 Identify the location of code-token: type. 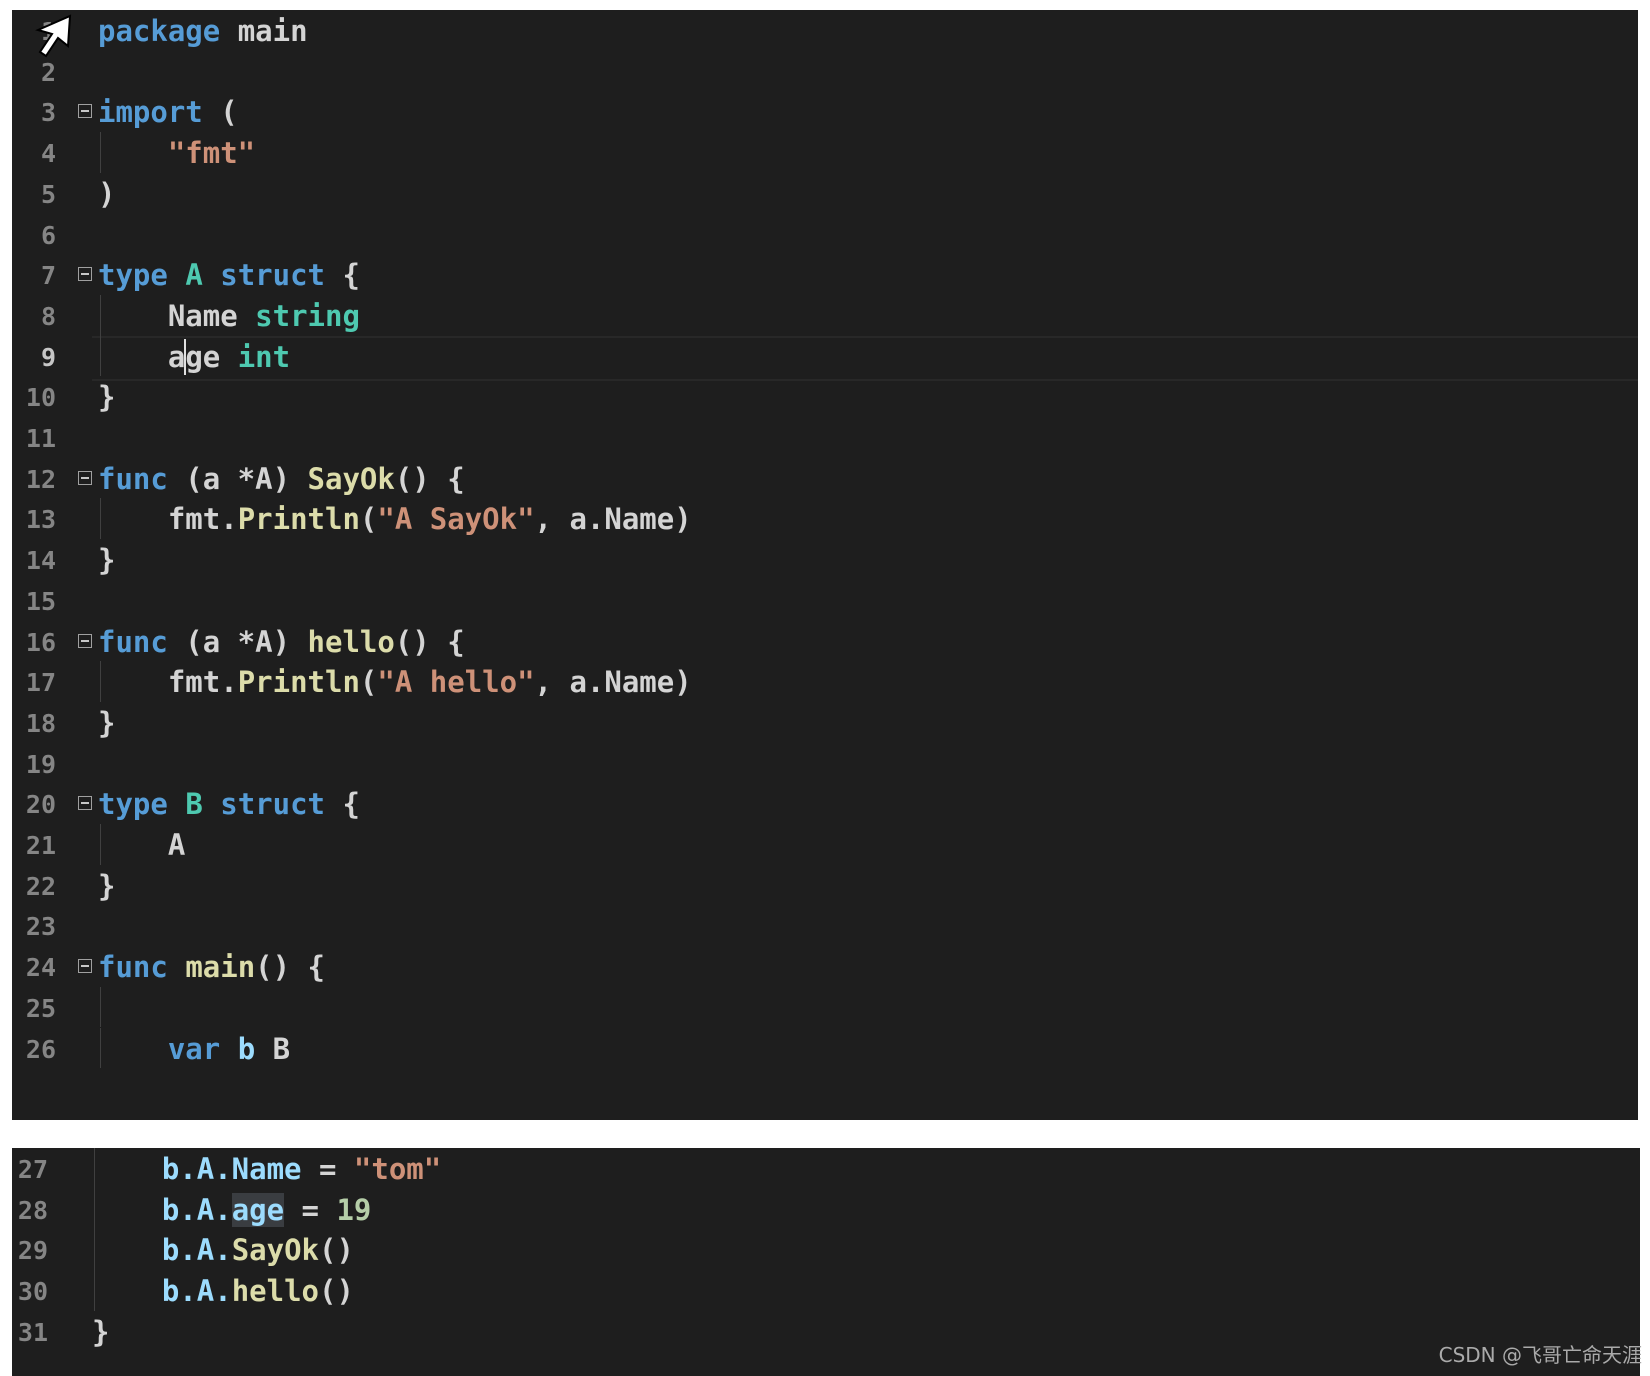
(133, 275).